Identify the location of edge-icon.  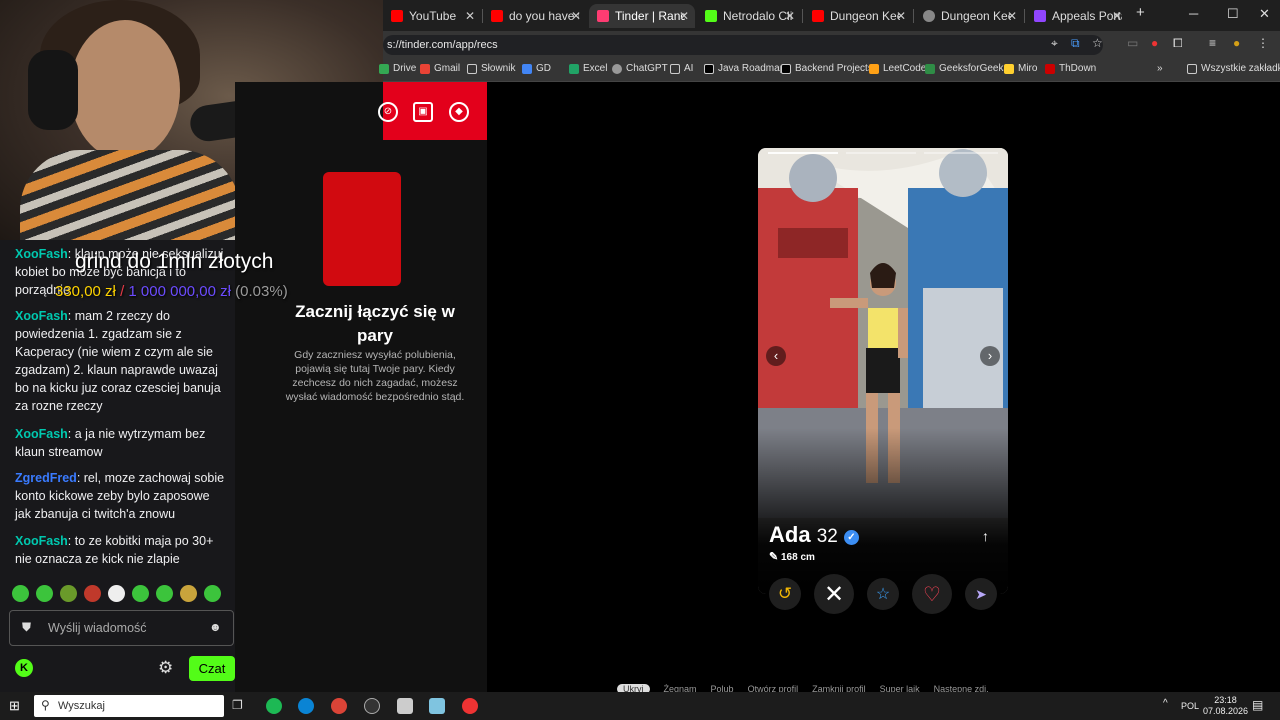
(306, 706).